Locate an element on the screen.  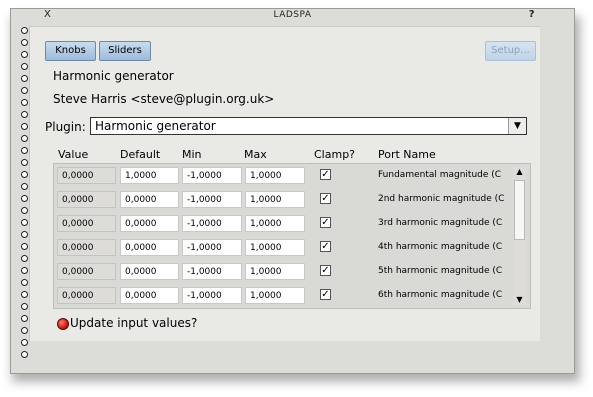
col-header-max: Max is located at coordinates (255, 154).